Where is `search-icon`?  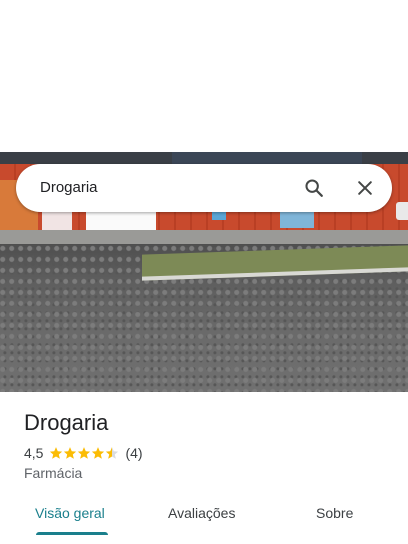
search-icon is located at coordinates (314, 188).